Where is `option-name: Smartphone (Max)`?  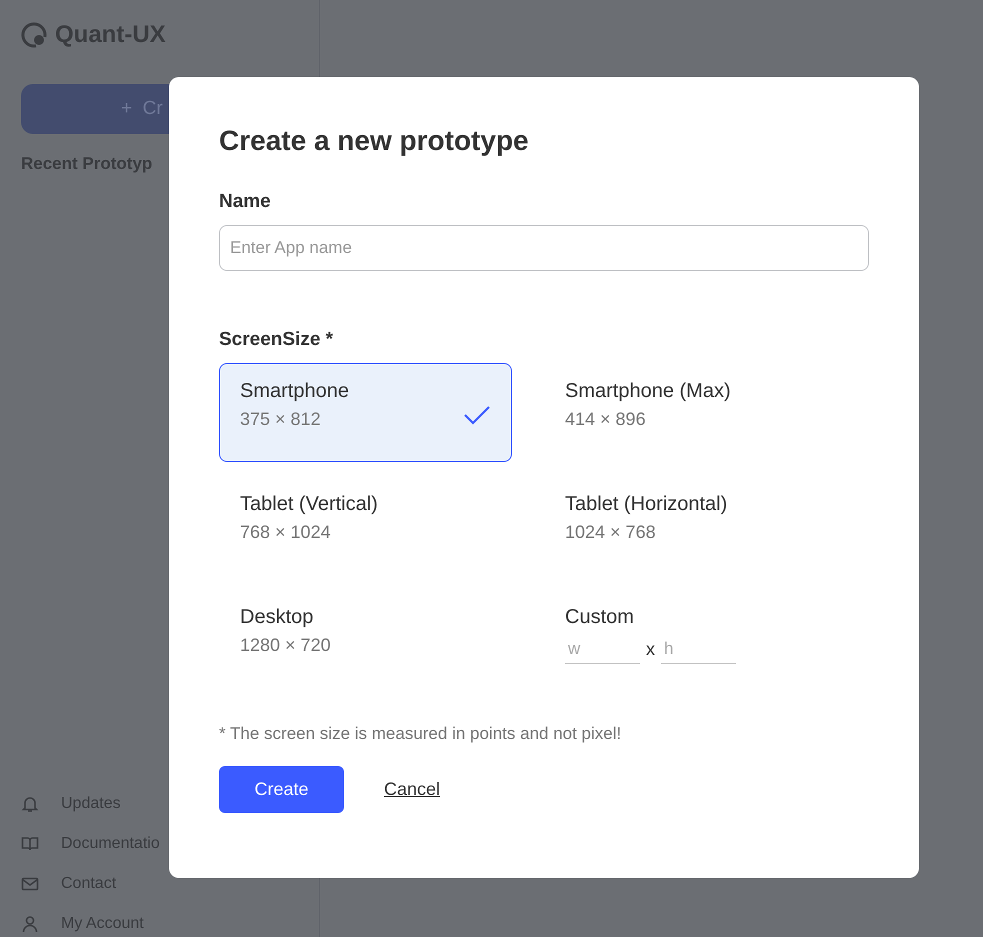 option-name: Smartphone (Max) is located at coordinates (648, 391).